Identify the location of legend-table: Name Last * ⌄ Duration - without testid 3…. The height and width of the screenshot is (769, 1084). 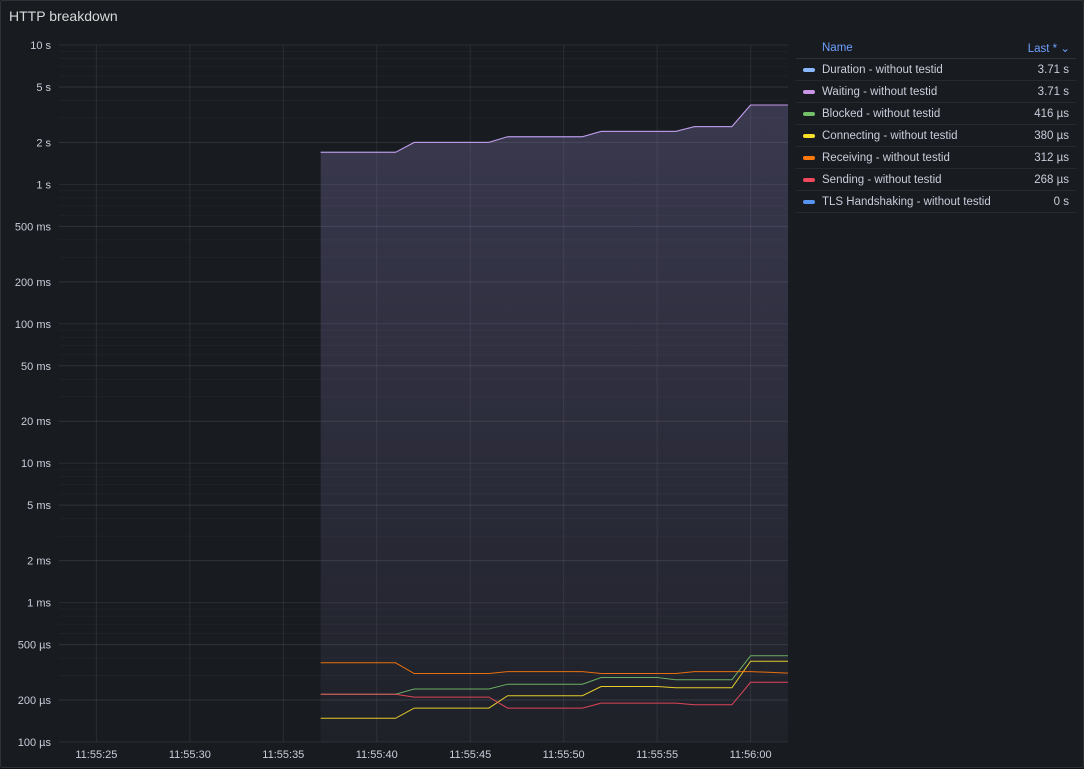
(936, 125).